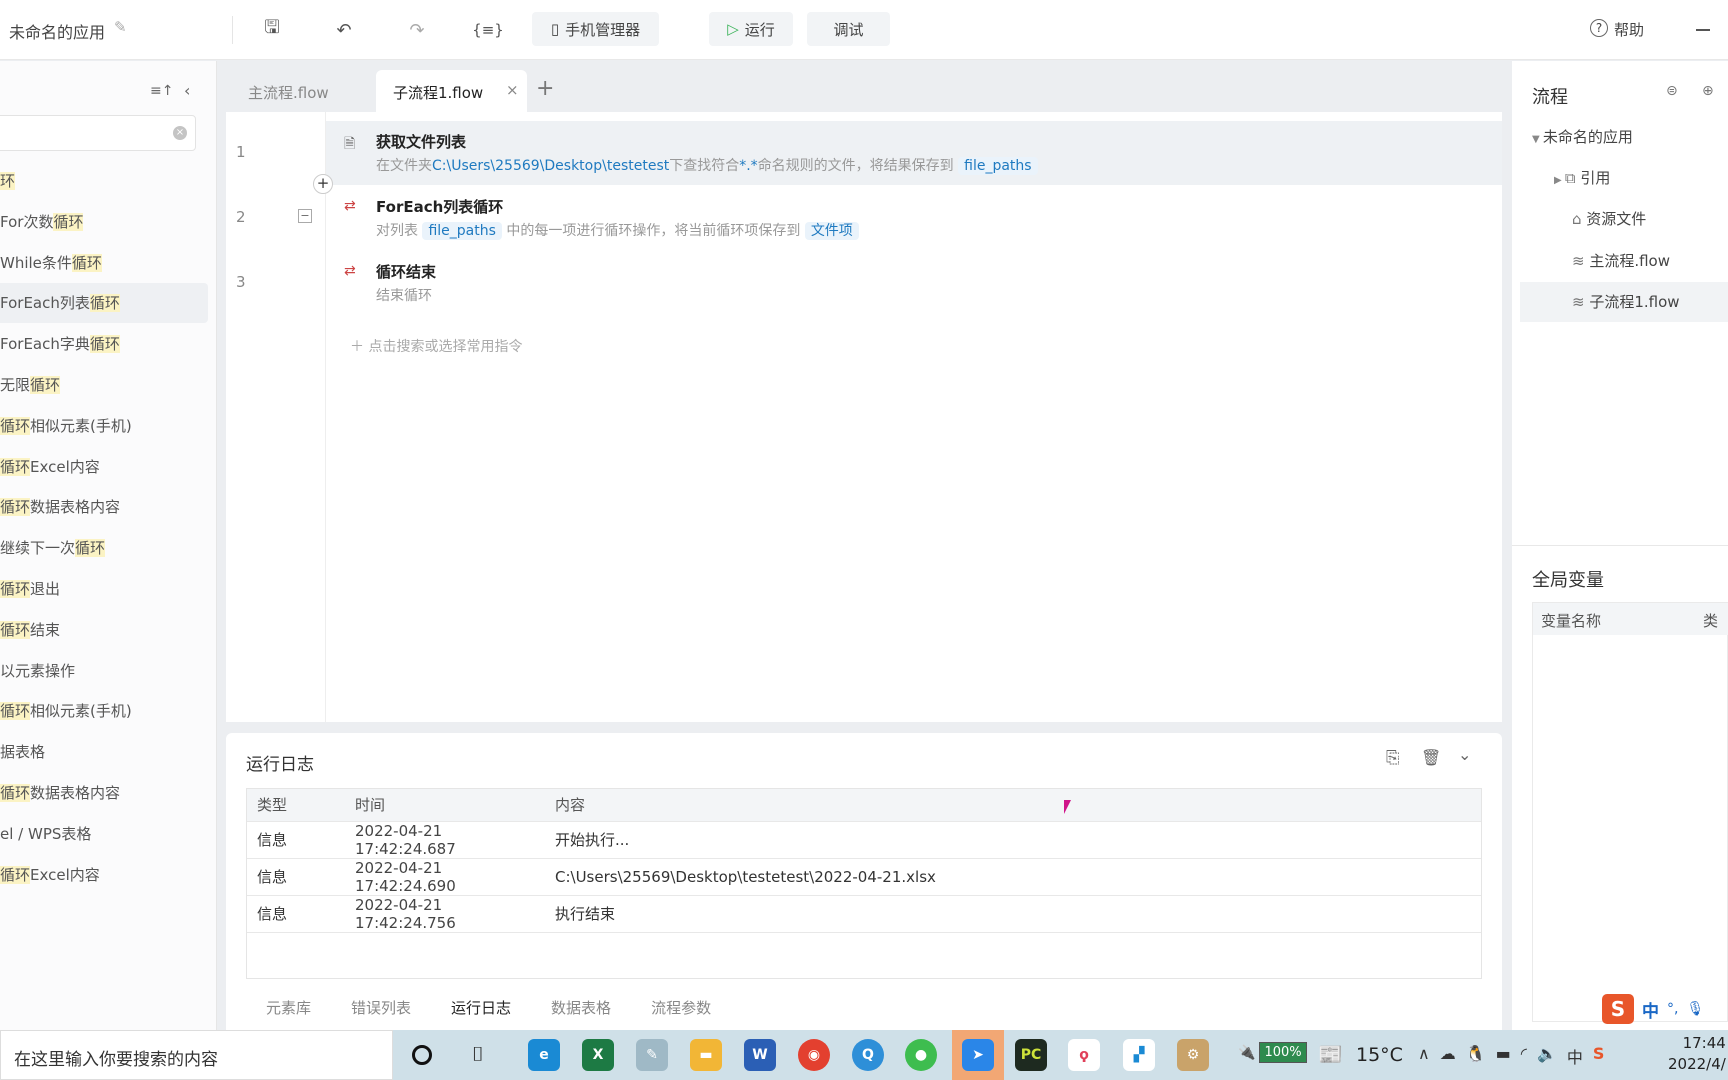 The height and width of the screenshot is (1080, 1728). What do you see at coordinates (161, 91) in the screenshot?
I see `sort-icon: ≡↑` at bounding box center [161, 91].